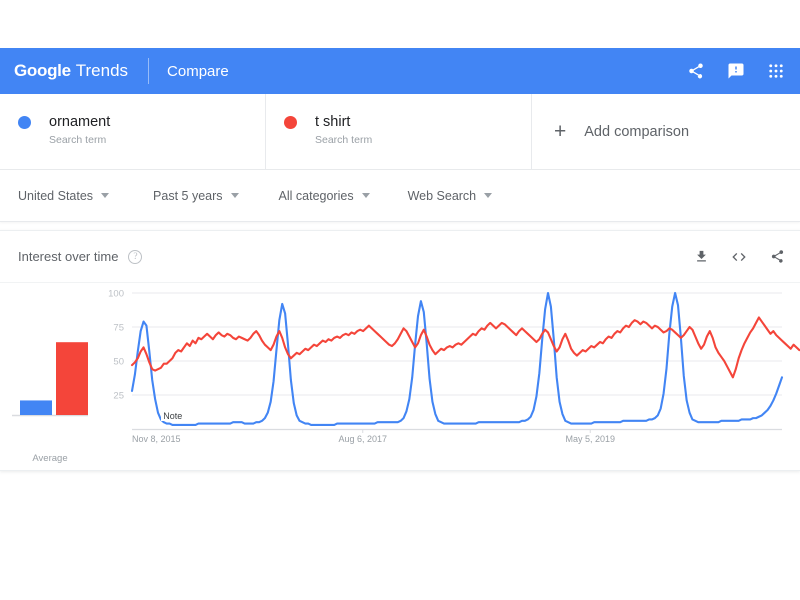 Image resolution: width=800 pixels, height=600 pixels. I want to click on interest-card-header: Interest over time ?, so click(400, 257).